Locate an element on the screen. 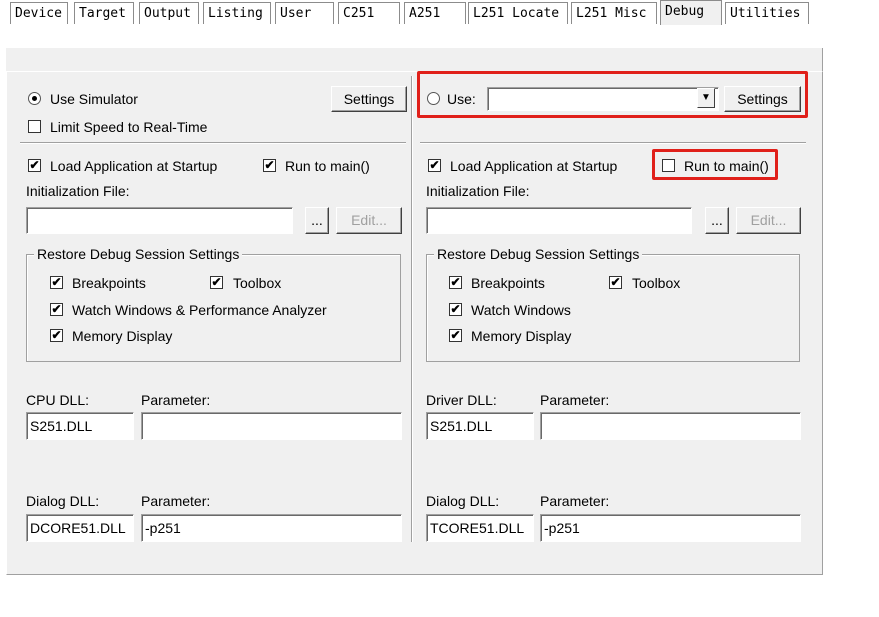 This screenshot has width=879, height=617. right-breakpoints-checkbox: ✔ is located at coordinates (455, 282).